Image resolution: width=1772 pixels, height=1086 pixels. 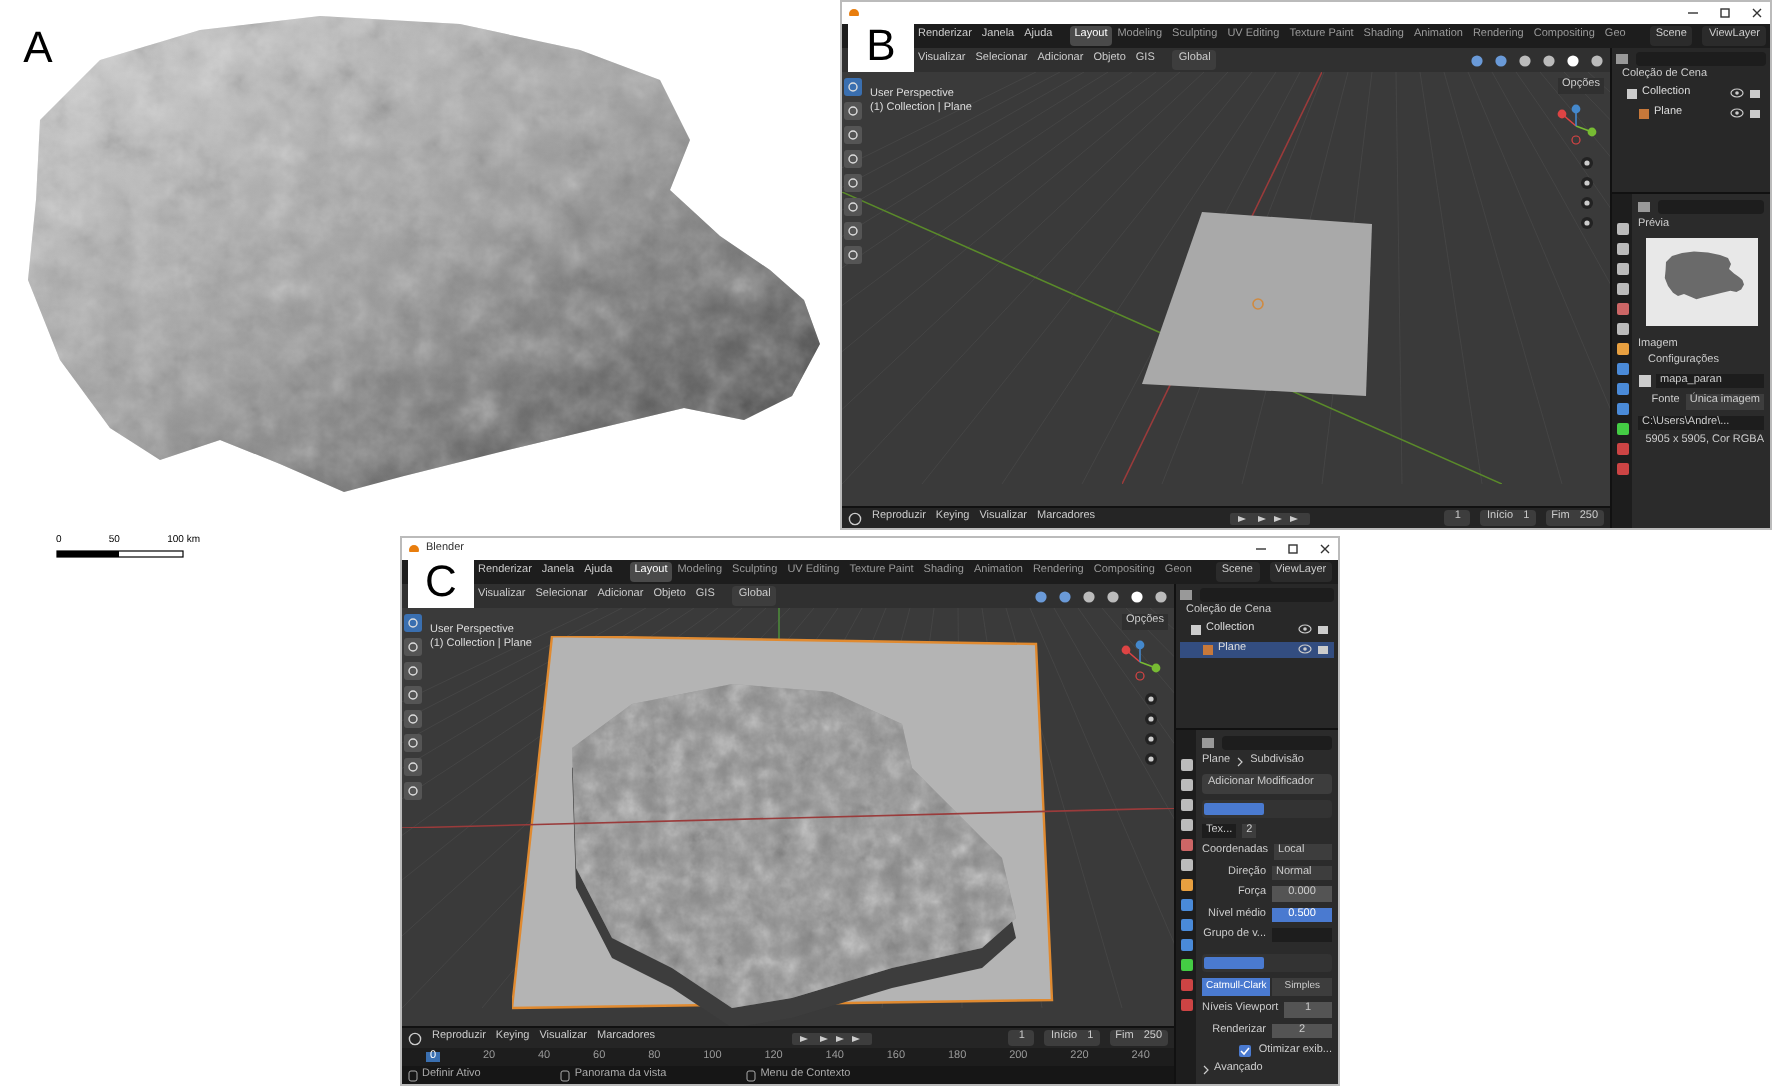 What do you see at coordinates (120, 554) in the screenshot?
I see `scale-bar` at bounding box center [120, 554].